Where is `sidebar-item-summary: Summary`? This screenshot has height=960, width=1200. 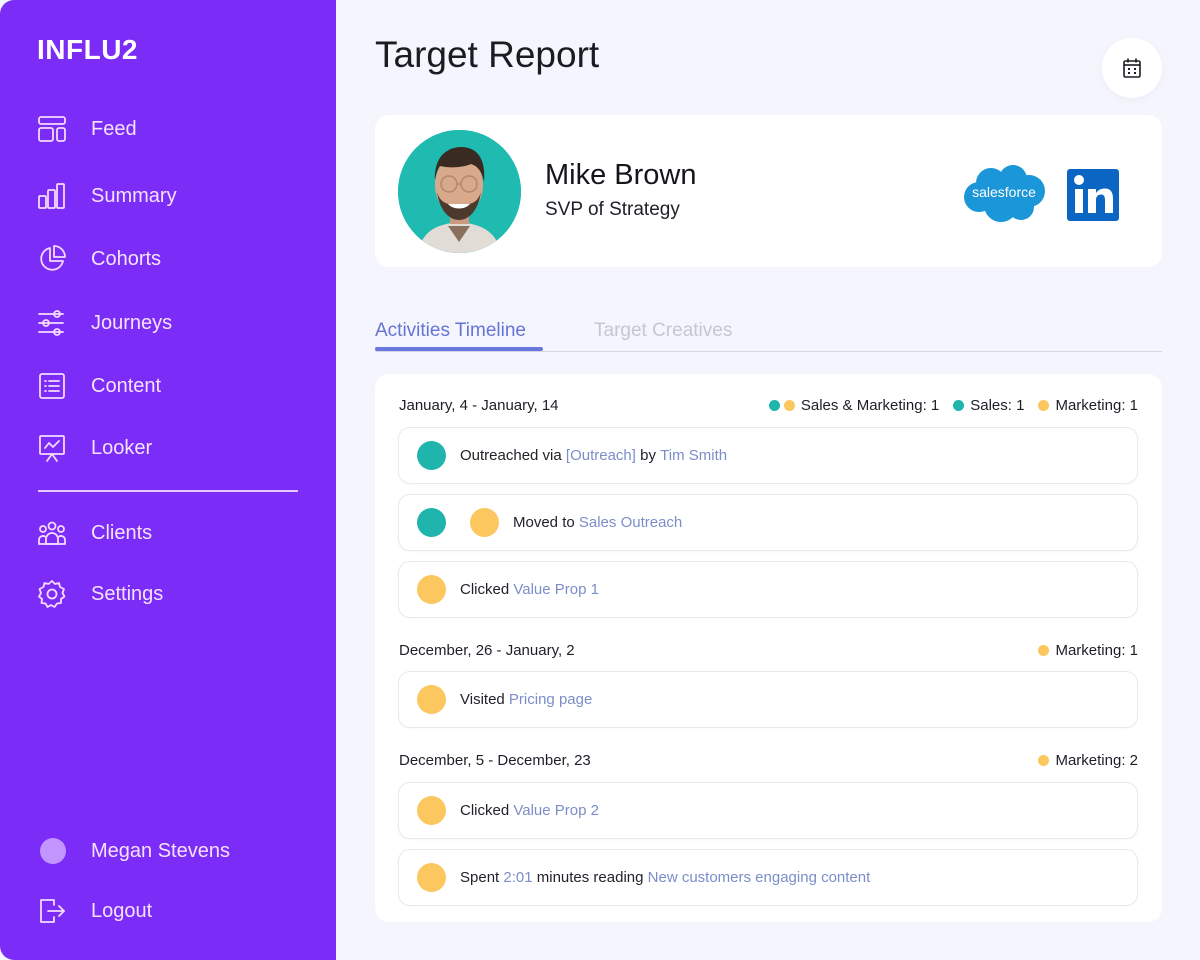
sidebar-item-summary: Summary is located at coordinates (107, 196).